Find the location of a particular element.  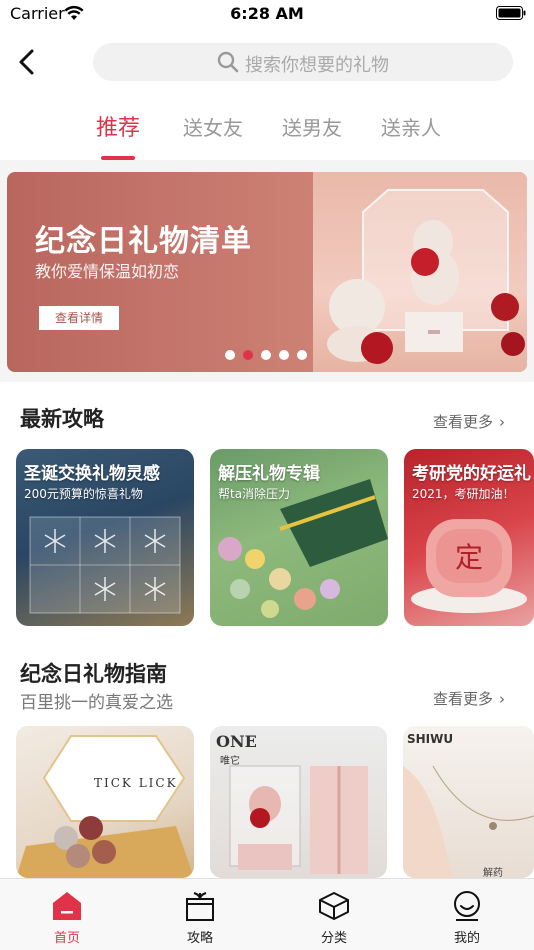

brand-sublabel: 解药 is located at coordinates (493, 873).